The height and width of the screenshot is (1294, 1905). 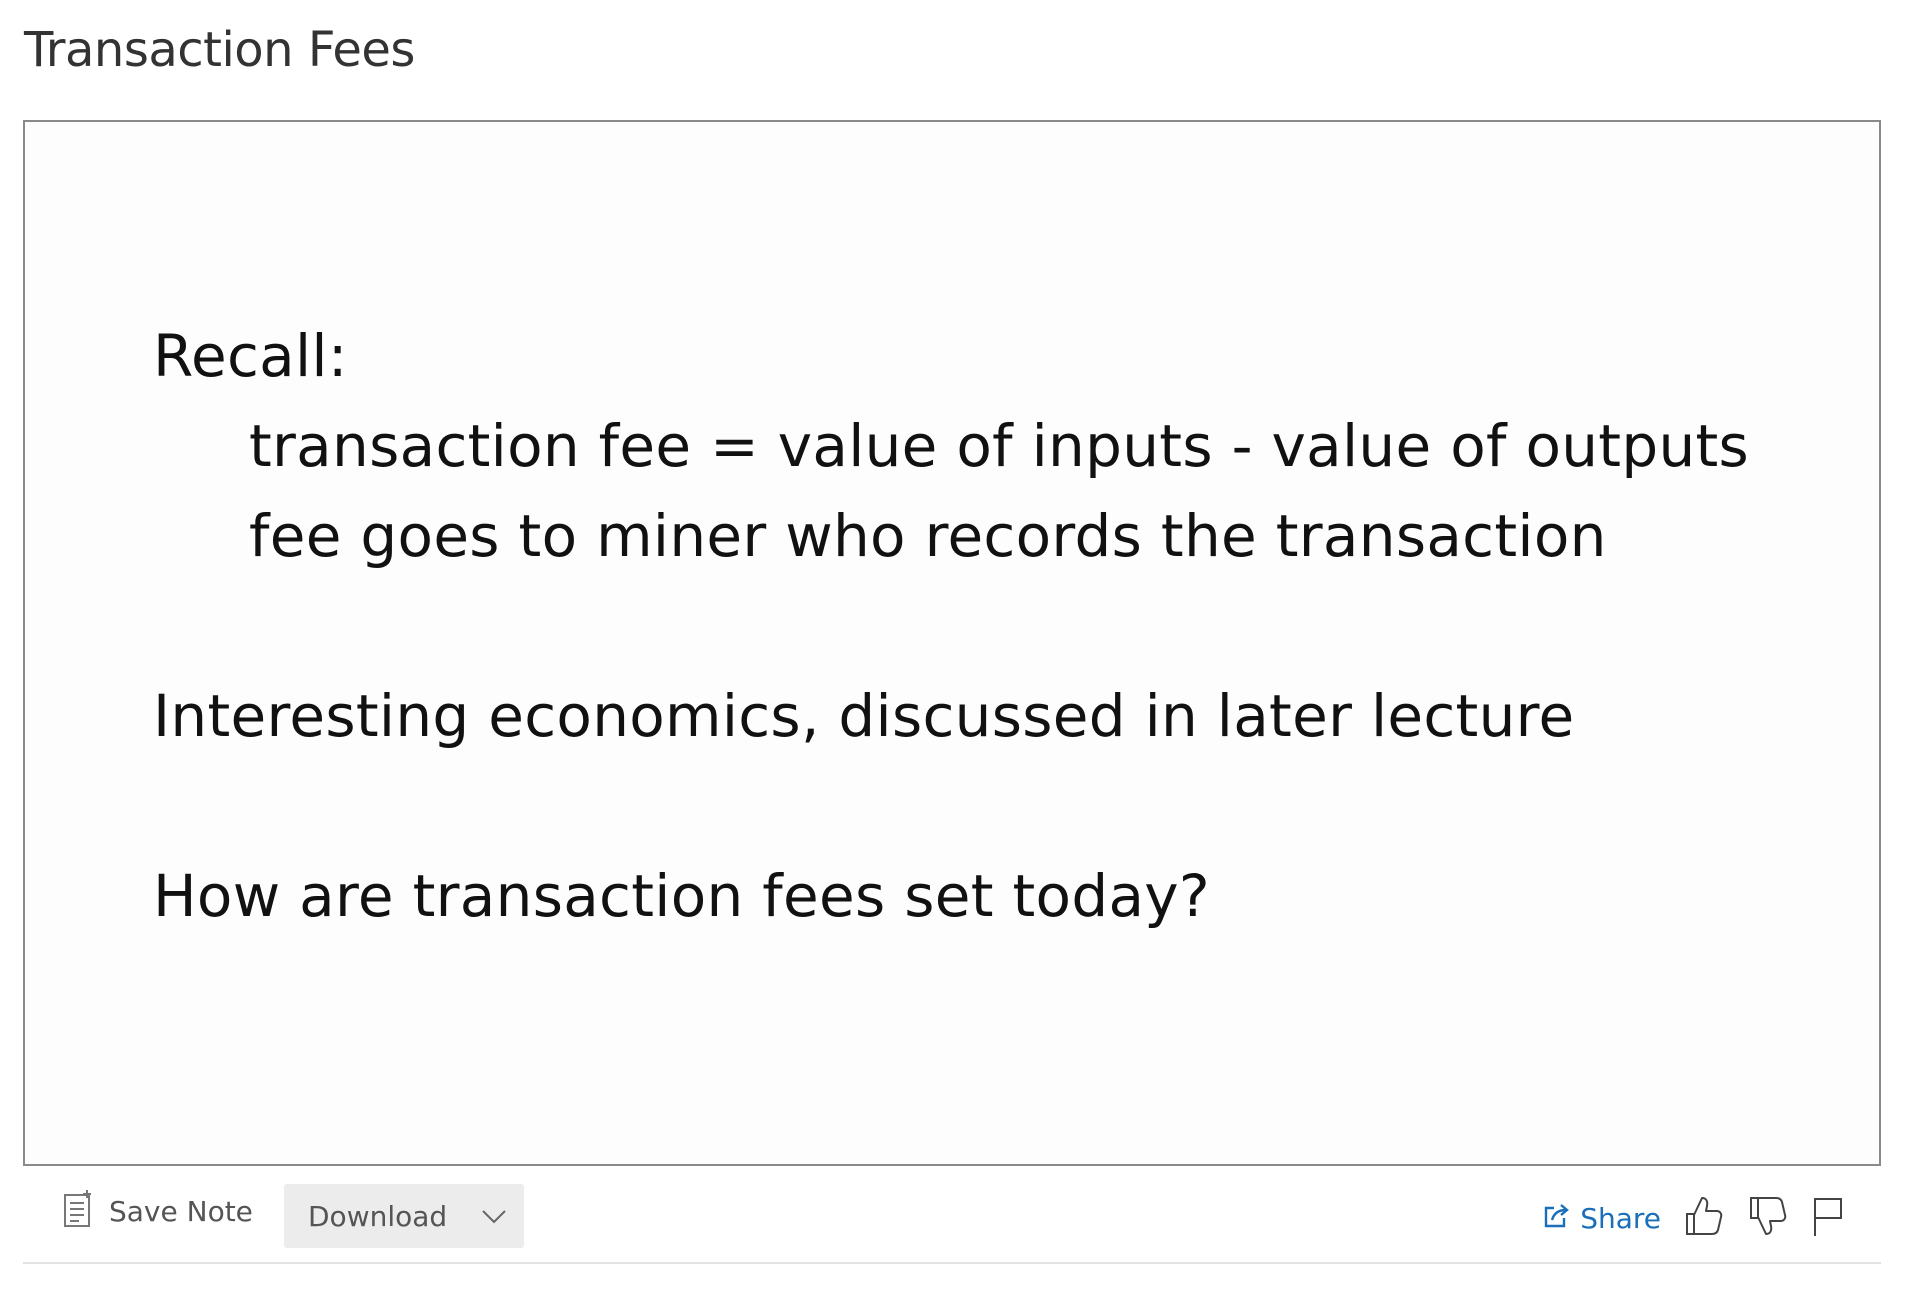 I want to click on toolbar-divider, so click(x=952, y=1263).